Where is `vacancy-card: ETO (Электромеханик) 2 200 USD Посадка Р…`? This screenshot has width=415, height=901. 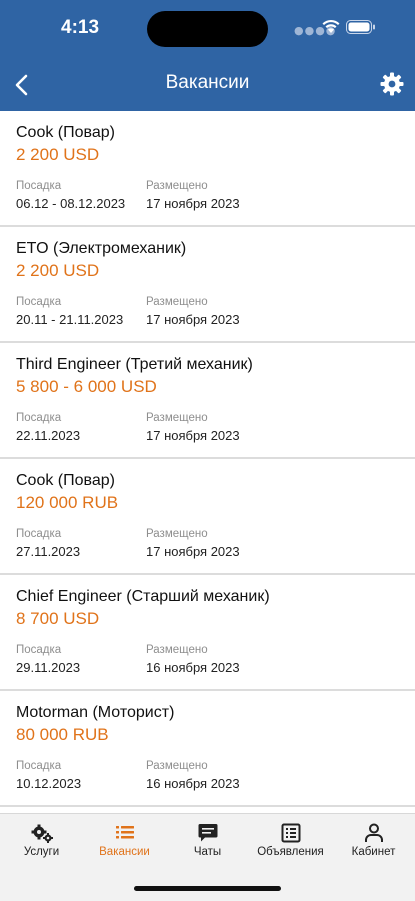 vacancy-card: ETO (Электромеханик) 2 200 USD Посадка Р… is located at coordinates (207, 285).